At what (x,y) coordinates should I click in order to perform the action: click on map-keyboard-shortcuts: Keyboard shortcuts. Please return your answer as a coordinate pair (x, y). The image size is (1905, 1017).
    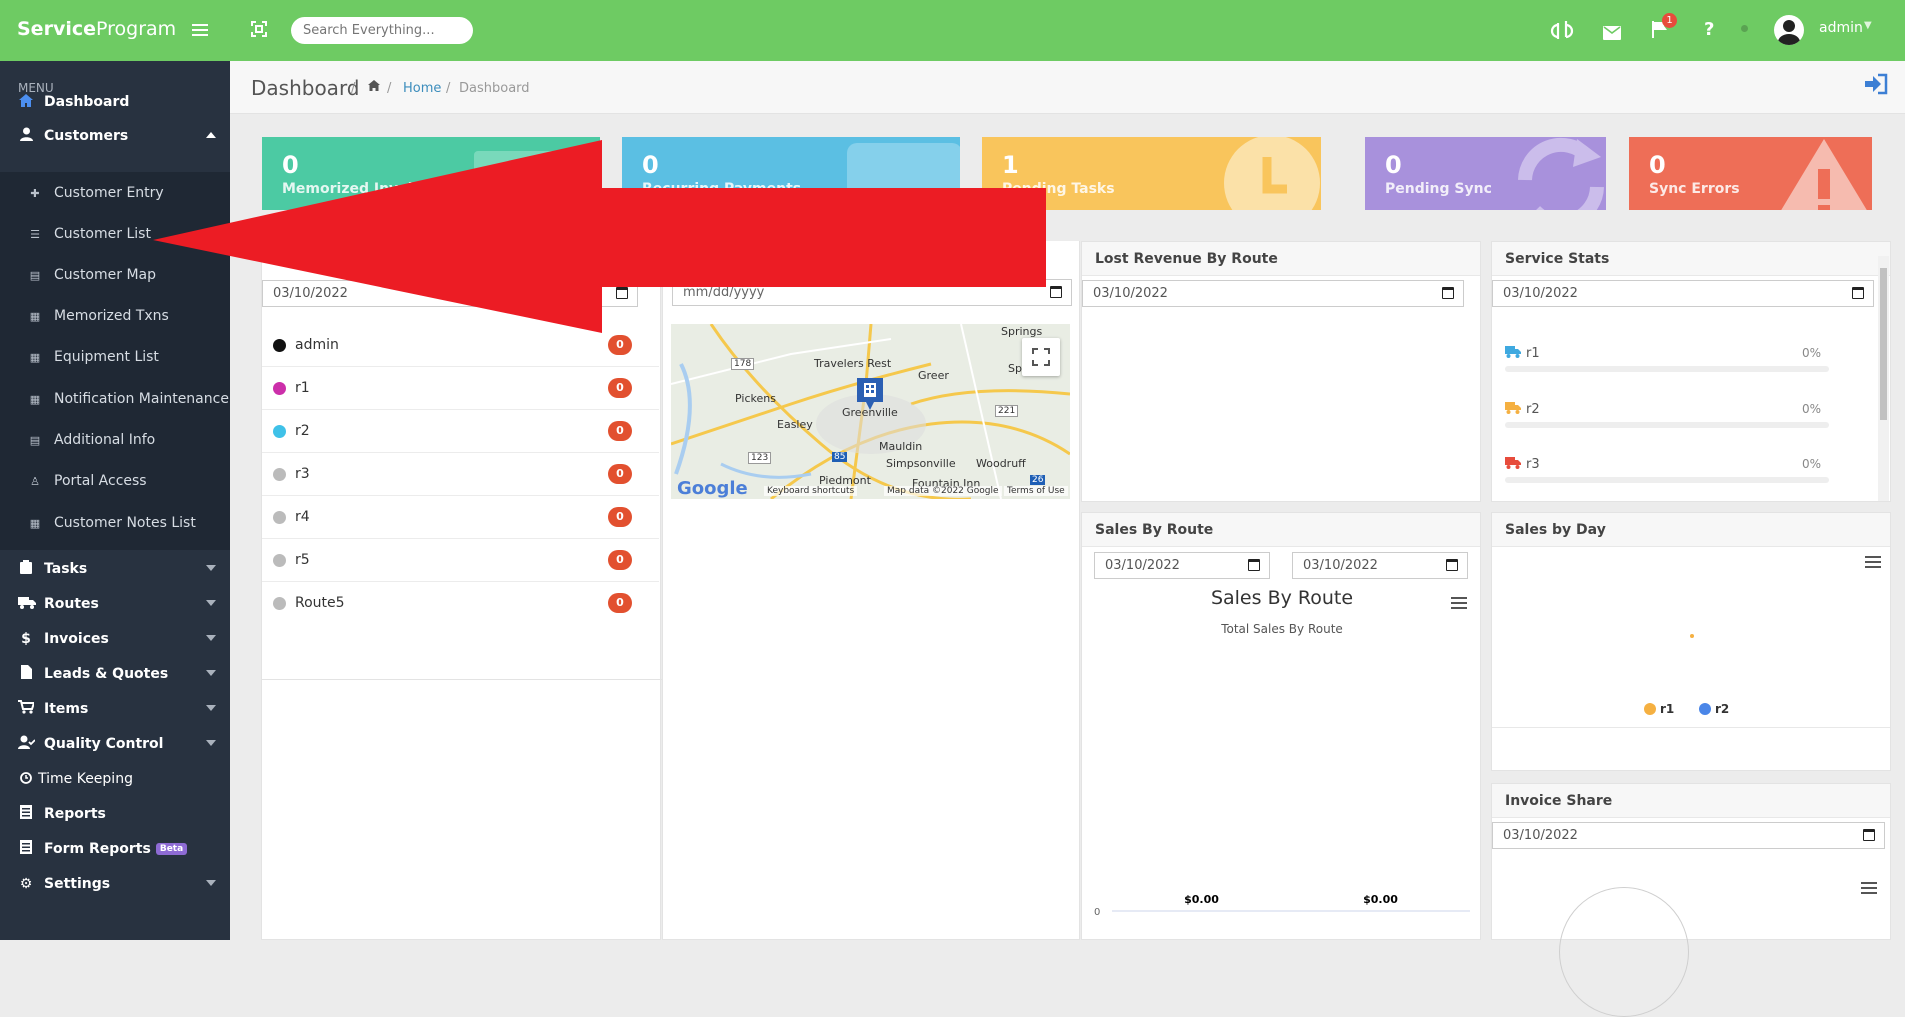
    Looking at the image, I should click on (811, 491).